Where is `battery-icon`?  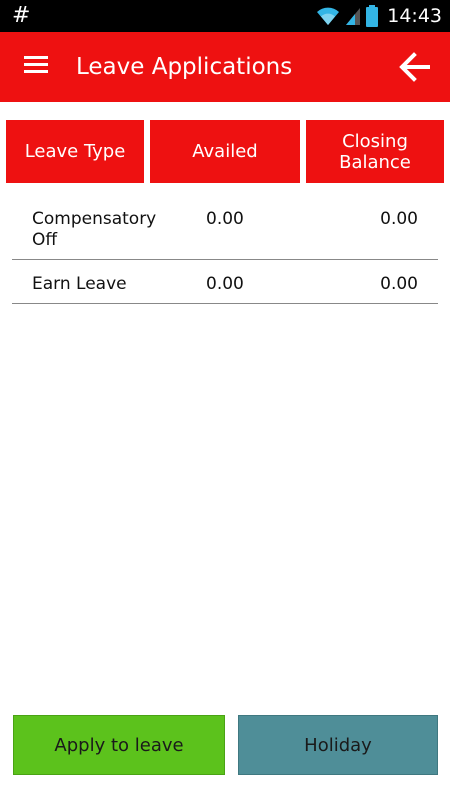 battery-icon is located at coordinates (372, 16).